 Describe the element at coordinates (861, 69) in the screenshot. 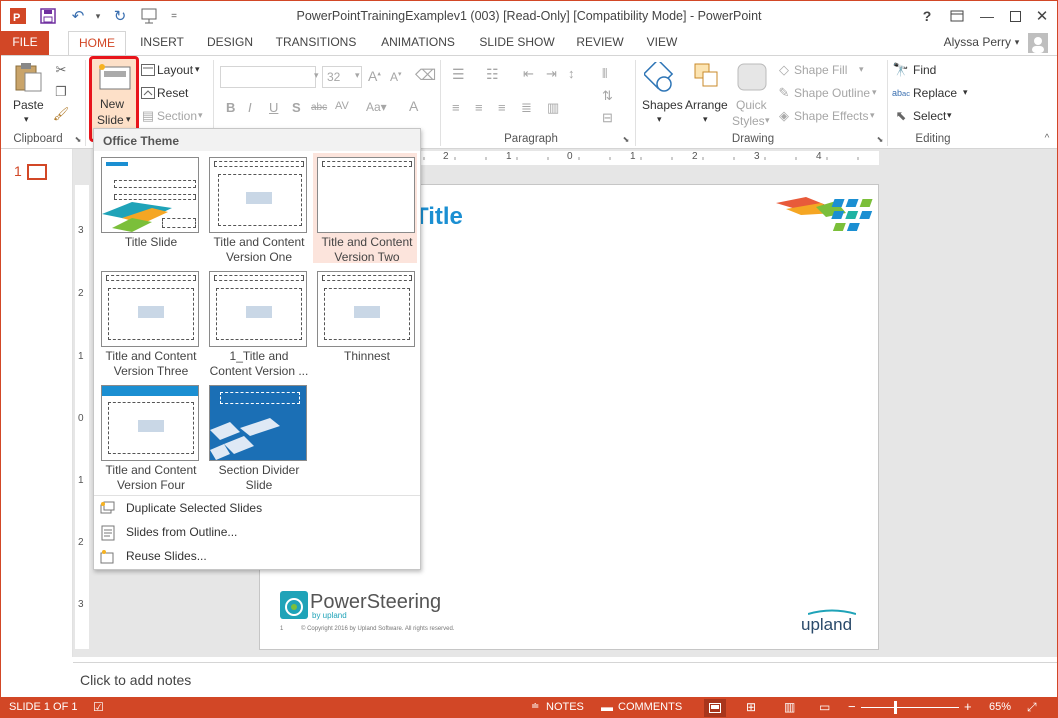

I see `shape-fill-dropdown-icon: ▾` at that location.